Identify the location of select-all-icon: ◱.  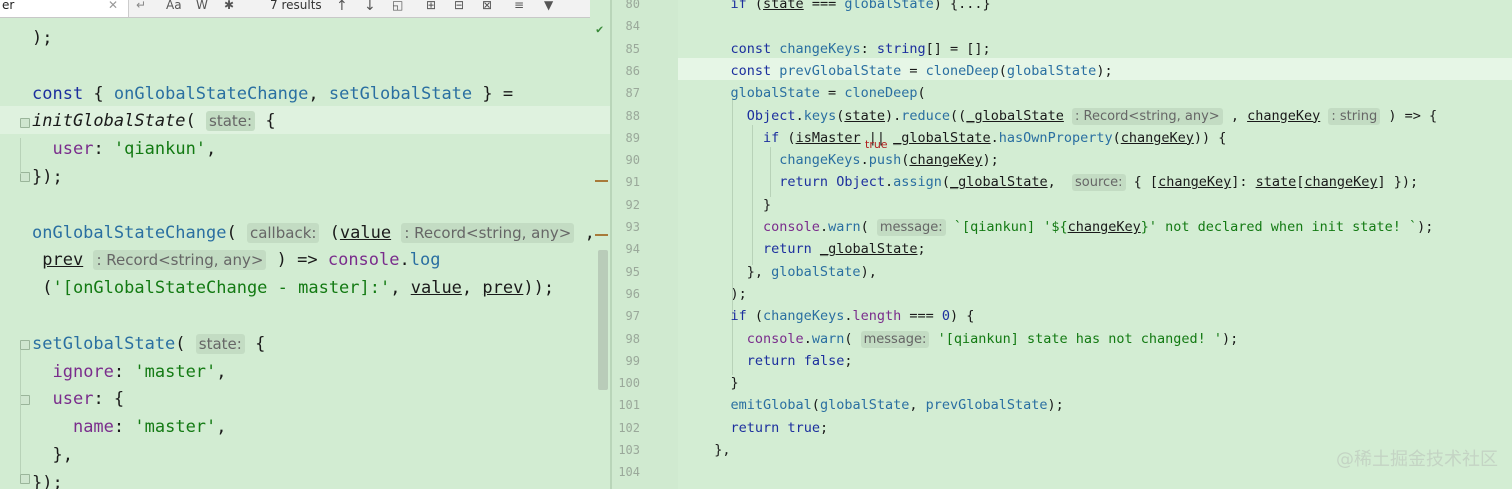
(397, 6).